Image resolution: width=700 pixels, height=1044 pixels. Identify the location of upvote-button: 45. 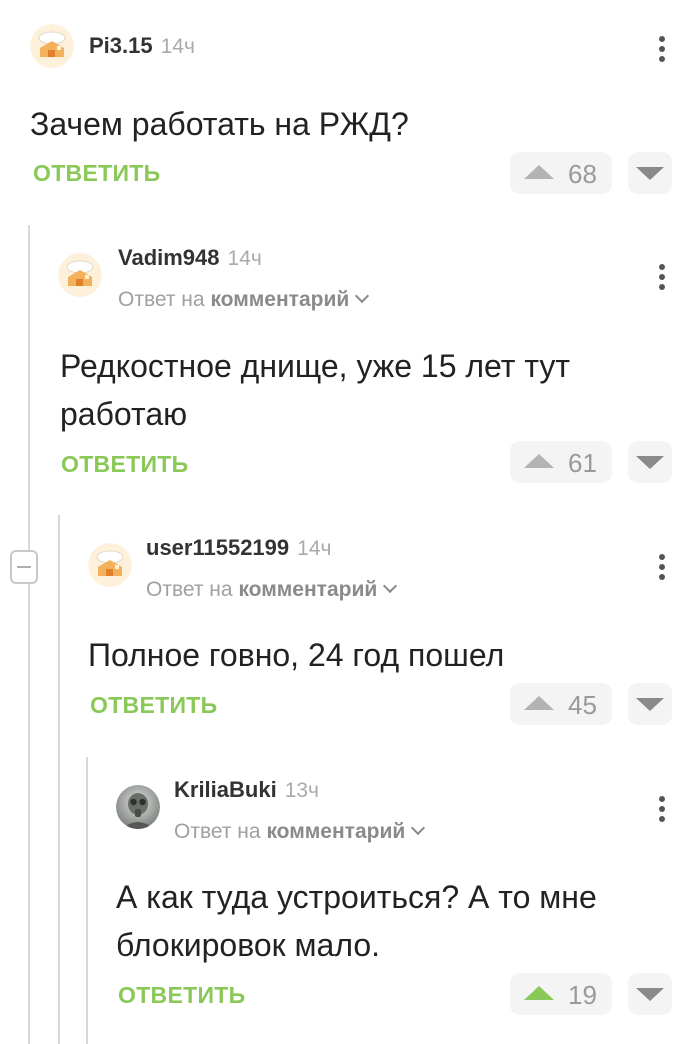
(561, 704).